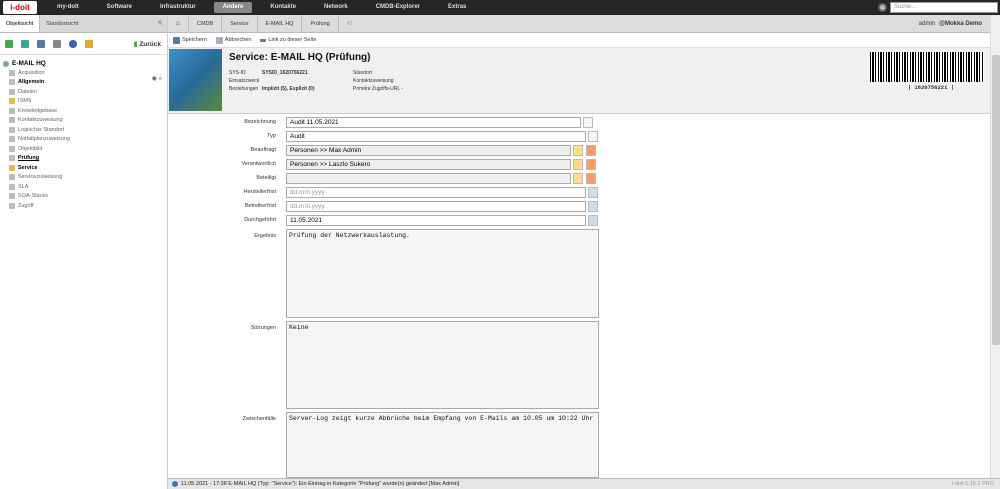  What do you see at coordinates (62, 23) in the screenshot?
I see `tab-standortsicht: Standortsicht` at bounding box center [62, 23].